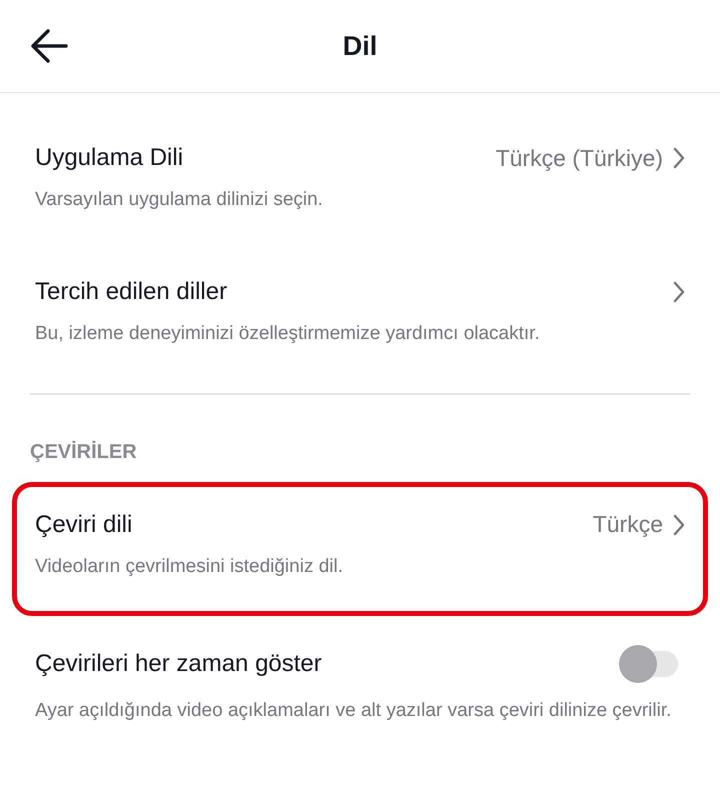 The height and width of the screenshot is (788, 720). I want to click on setting-title: Çevirileri her zaman göster, so click(178, 664).